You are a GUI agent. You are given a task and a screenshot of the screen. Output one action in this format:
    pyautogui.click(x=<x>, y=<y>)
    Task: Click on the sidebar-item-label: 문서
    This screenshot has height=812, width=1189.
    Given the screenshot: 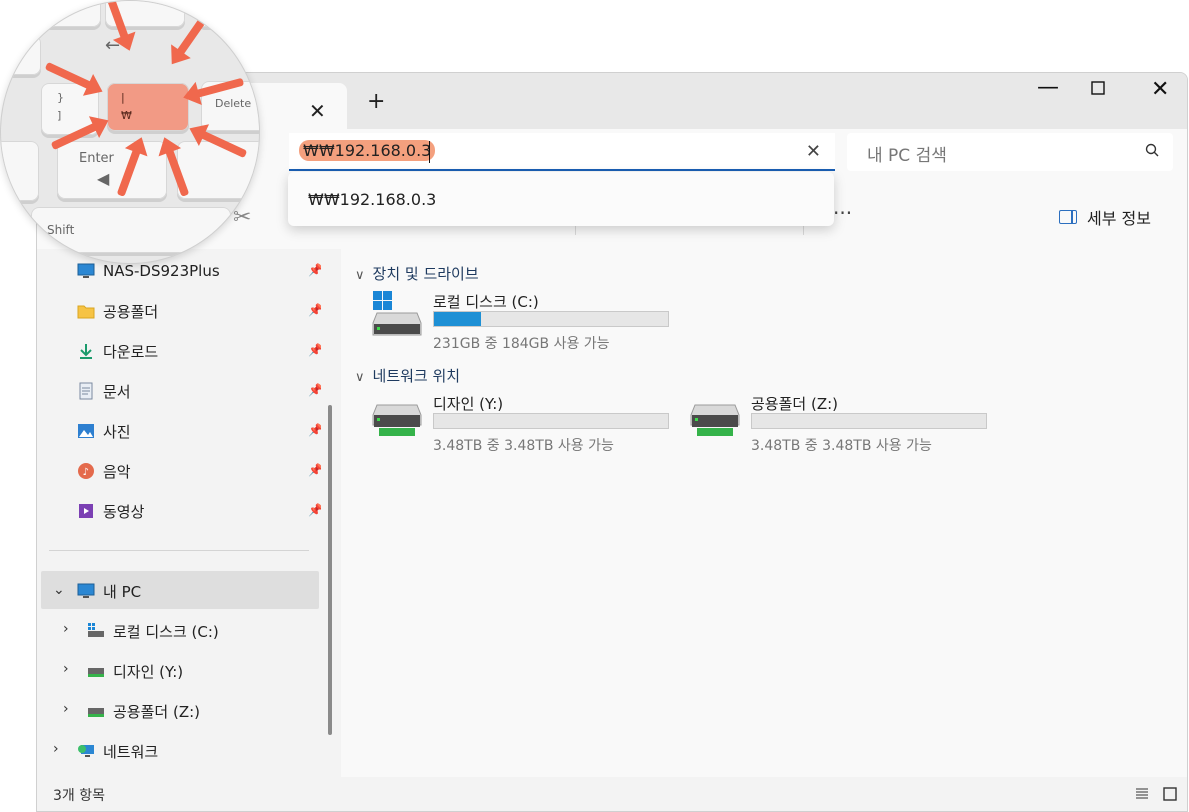 What is the action you would take?
    pyautogui.click(x=117, y=391)
    